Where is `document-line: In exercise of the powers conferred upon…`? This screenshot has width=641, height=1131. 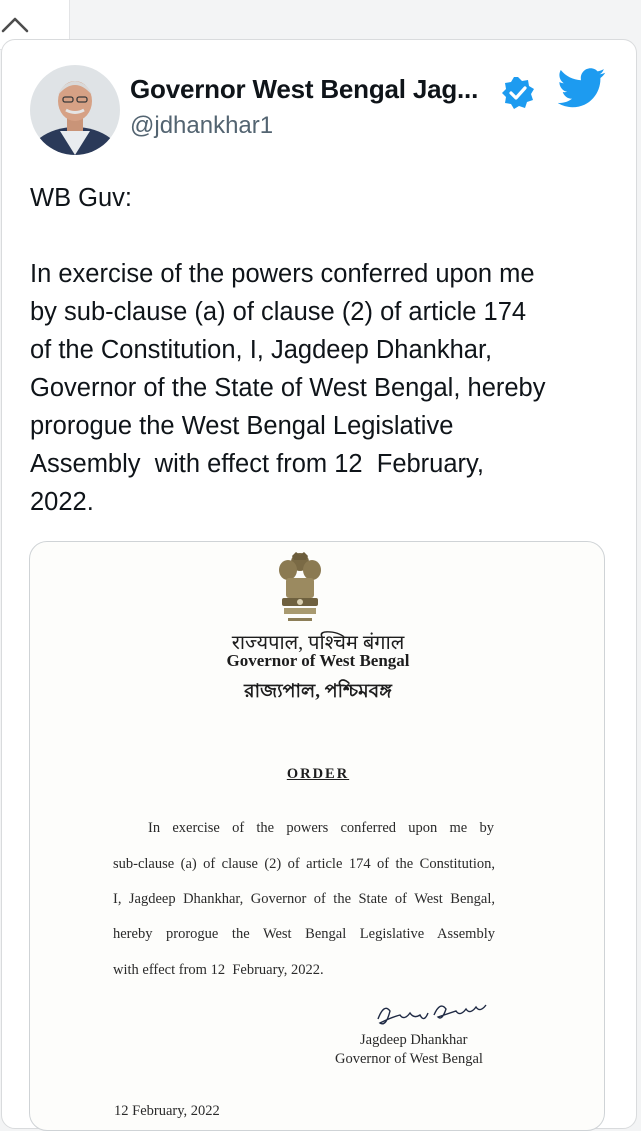
document-line: In exercise of the powers conferred upon… is located at coordinates (321, 828).